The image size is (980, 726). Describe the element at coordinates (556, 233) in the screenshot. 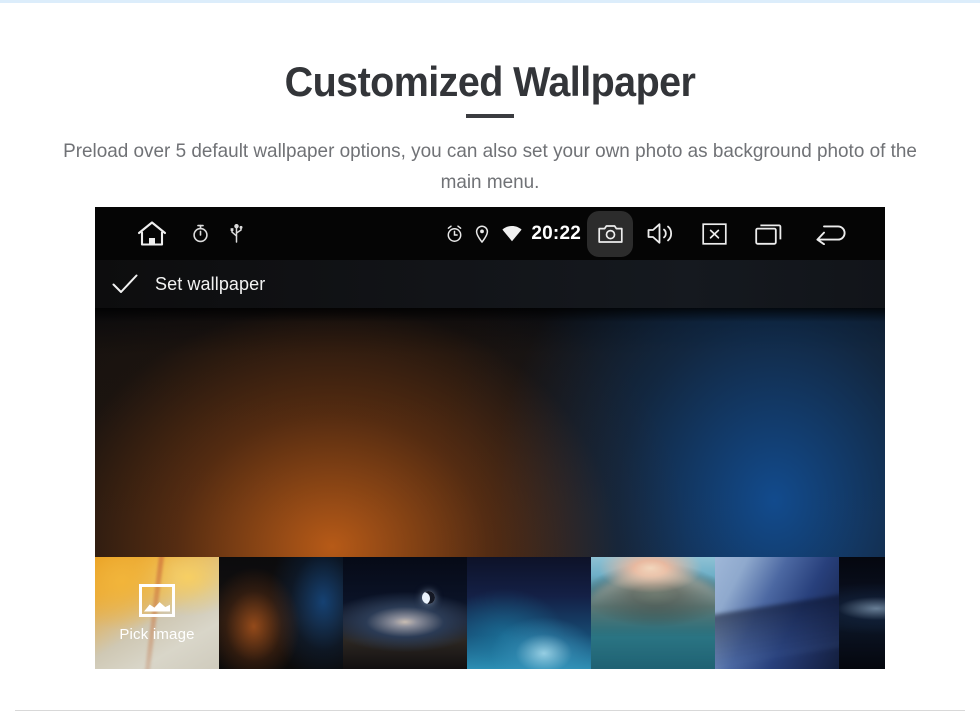

I see `status-bar-clock: 20:22` at that location.